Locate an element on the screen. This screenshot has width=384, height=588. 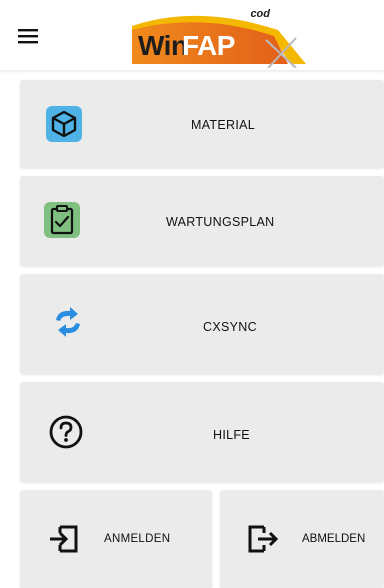
logout-button: ABMELDEN is located at coordinates (302, 539).